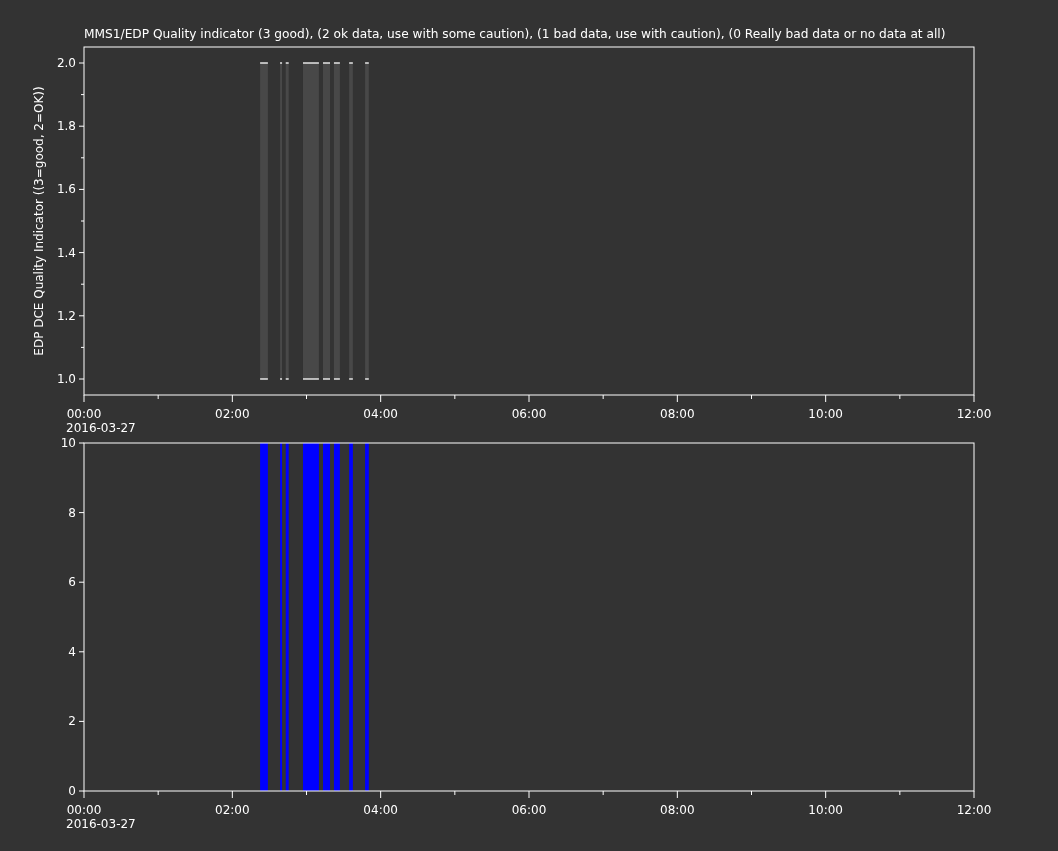  What do you see at coordinates (72, 582) in the screenshot?
I see `y-tick-label: 6` at bounding box center [72, 582].